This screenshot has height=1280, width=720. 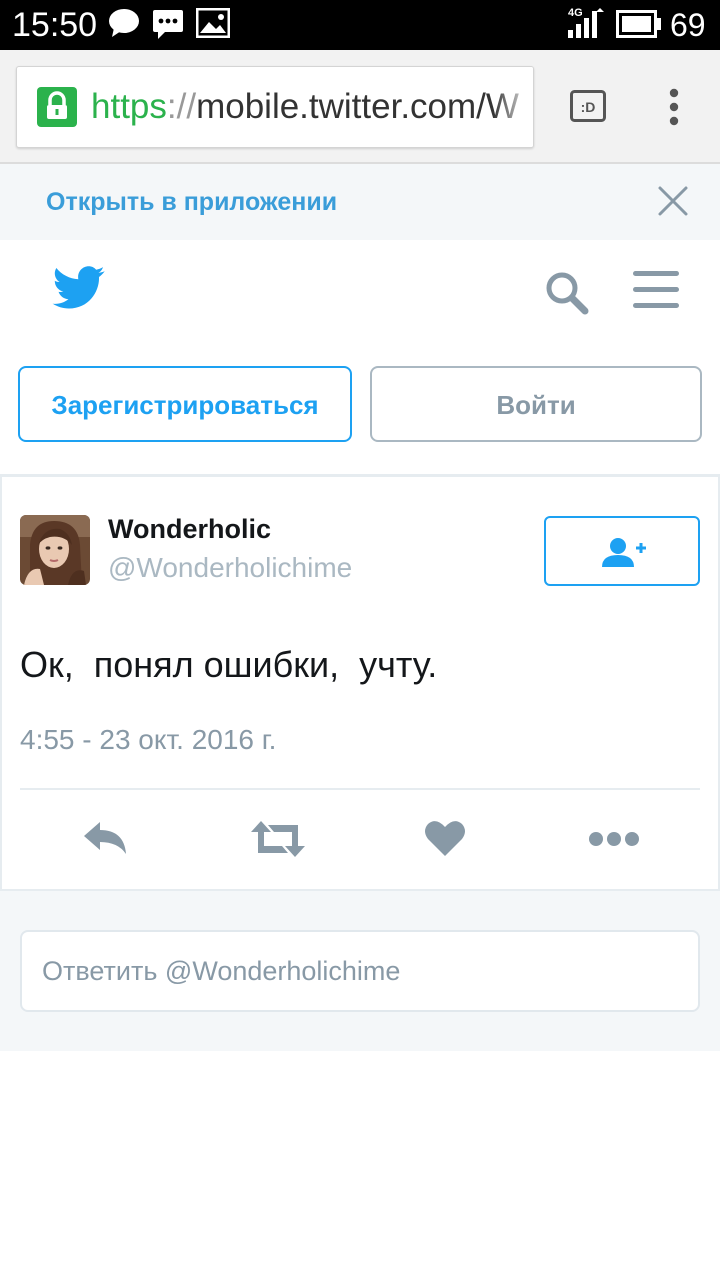 I want to click on chat-icon, so click(x=124, y=25).